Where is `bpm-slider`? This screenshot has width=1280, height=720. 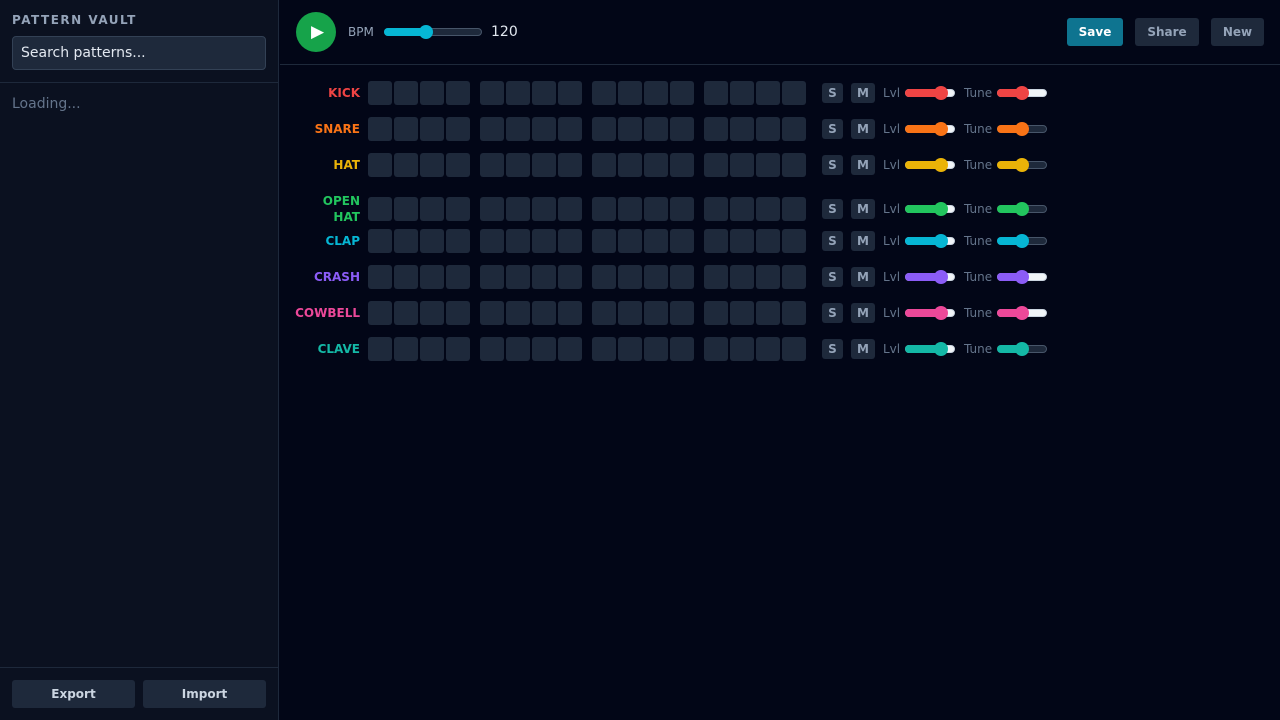 bpm-slider is located at coordinates (433, 32).